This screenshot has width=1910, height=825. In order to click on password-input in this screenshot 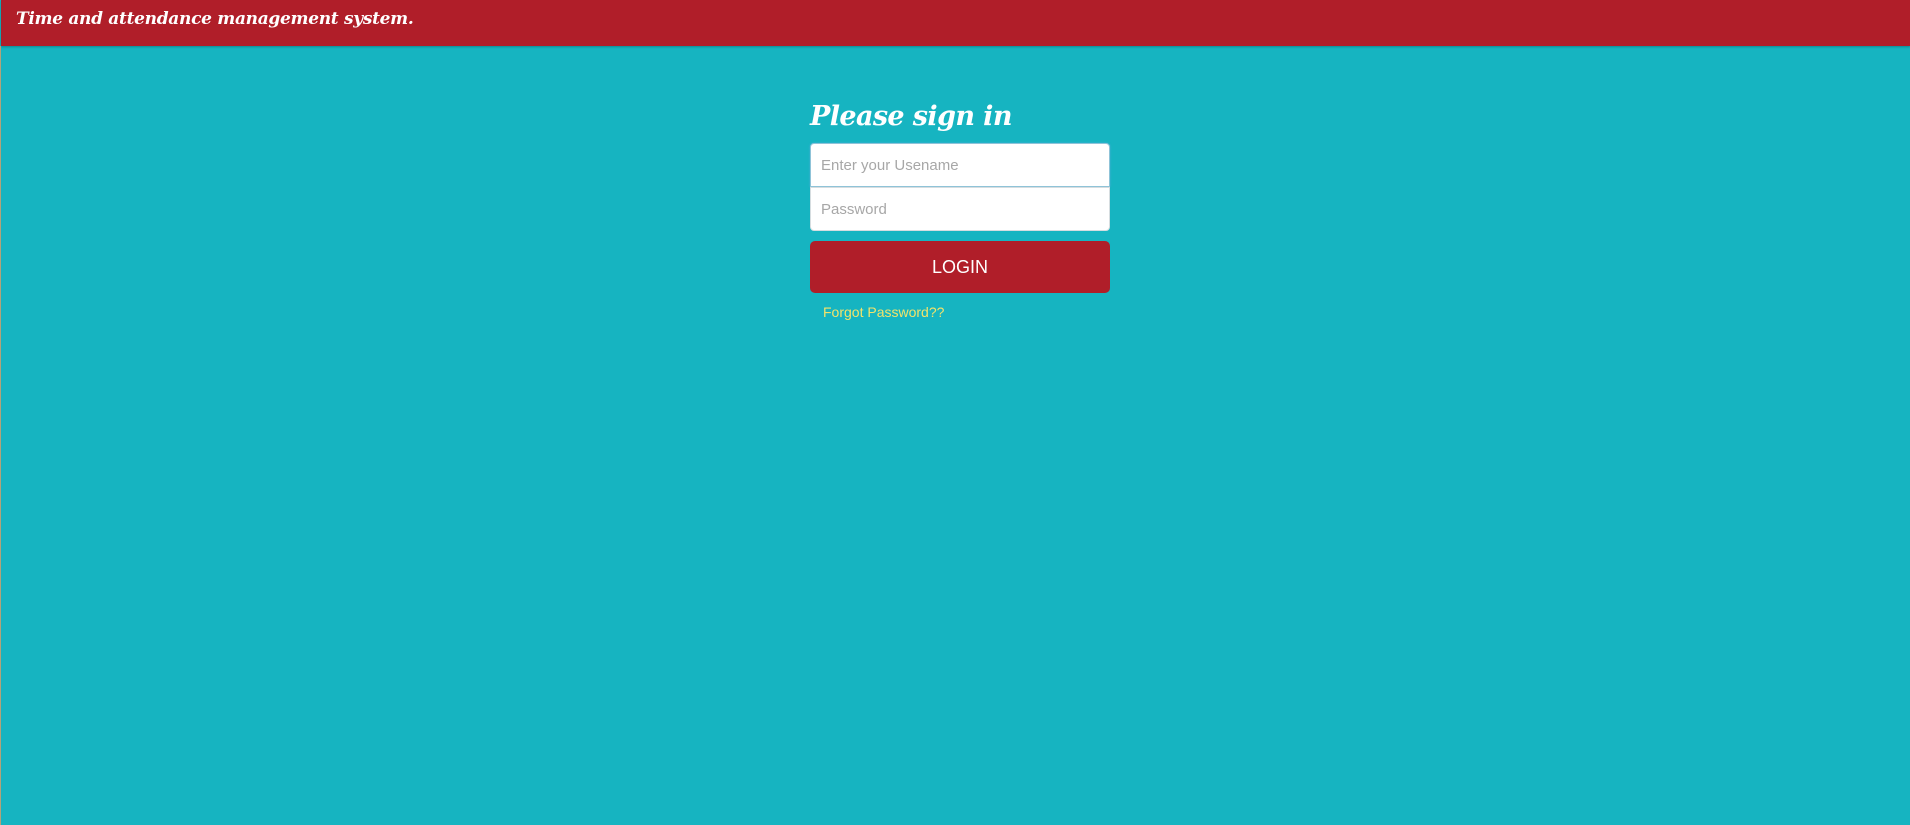, I will do `click(960, 209)`.